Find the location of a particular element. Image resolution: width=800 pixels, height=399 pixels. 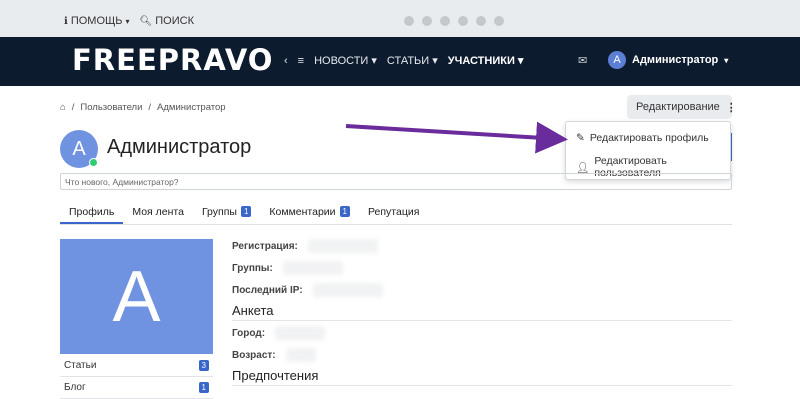

annotation-arrow is located at coordinates (456, 137).